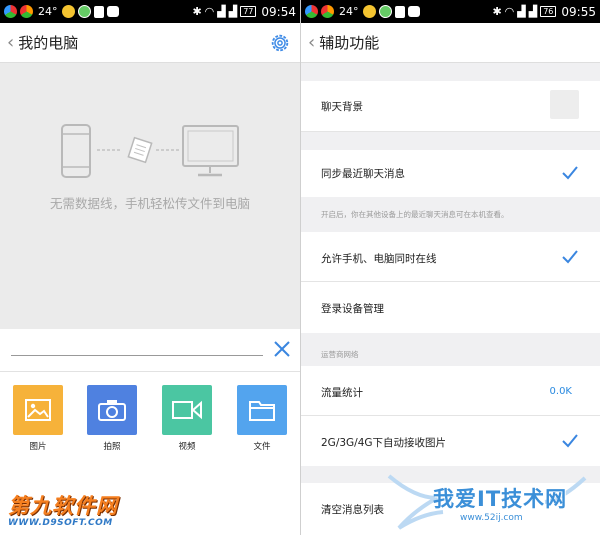 The height and width of the screenshot is (535, 600). What do you see at coordinates (340, 354) in the screenshot?
I see `section-header-carrier: 运营商网络` at bounding box center [340, 354].